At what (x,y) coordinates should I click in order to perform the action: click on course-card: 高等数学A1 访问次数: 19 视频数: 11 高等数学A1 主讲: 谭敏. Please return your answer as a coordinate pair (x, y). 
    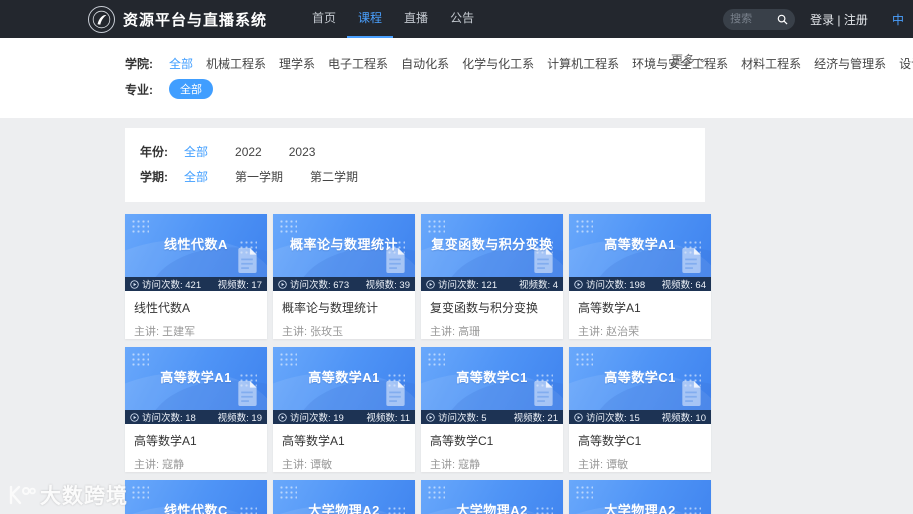
    Looking at the image, I should click on (344, 409).